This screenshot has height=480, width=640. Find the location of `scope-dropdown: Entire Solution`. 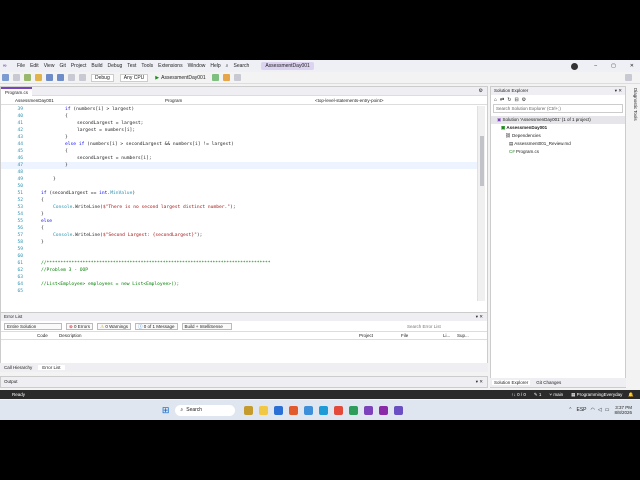

scope-dropdown: Entire Solution is located at coordinates (33, 326).